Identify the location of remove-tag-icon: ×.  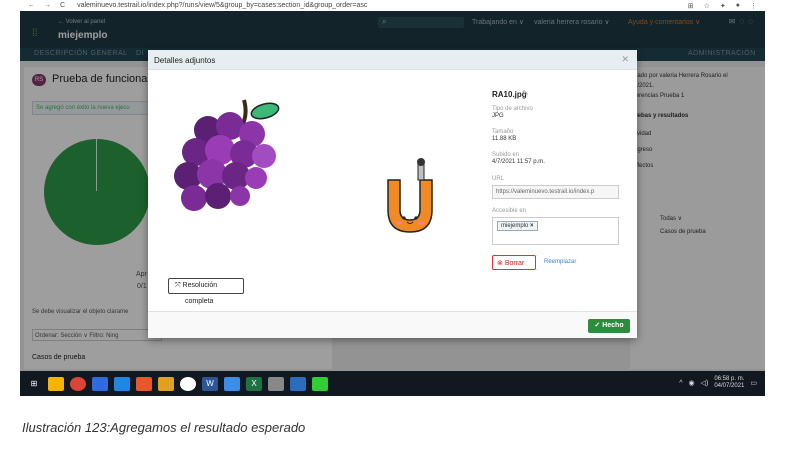
(532, 226).